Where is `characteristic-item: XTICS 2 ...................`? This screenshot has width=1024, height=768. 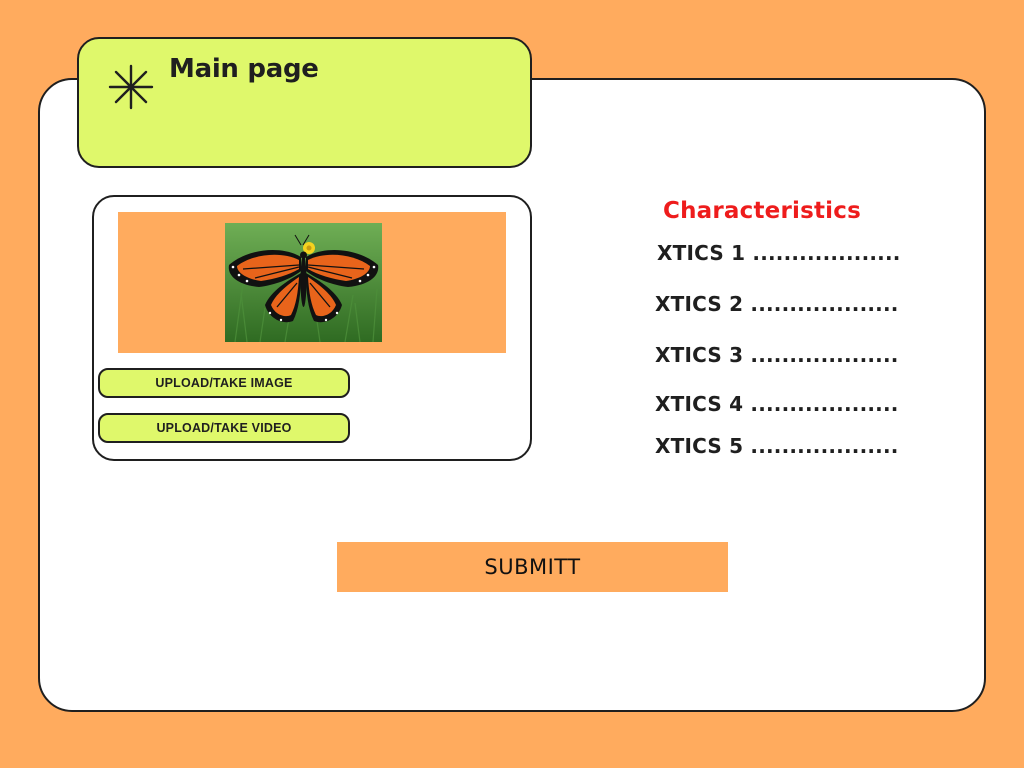 characteristic-item: XTICS 2 ................... is located at coordinates (777, 304).